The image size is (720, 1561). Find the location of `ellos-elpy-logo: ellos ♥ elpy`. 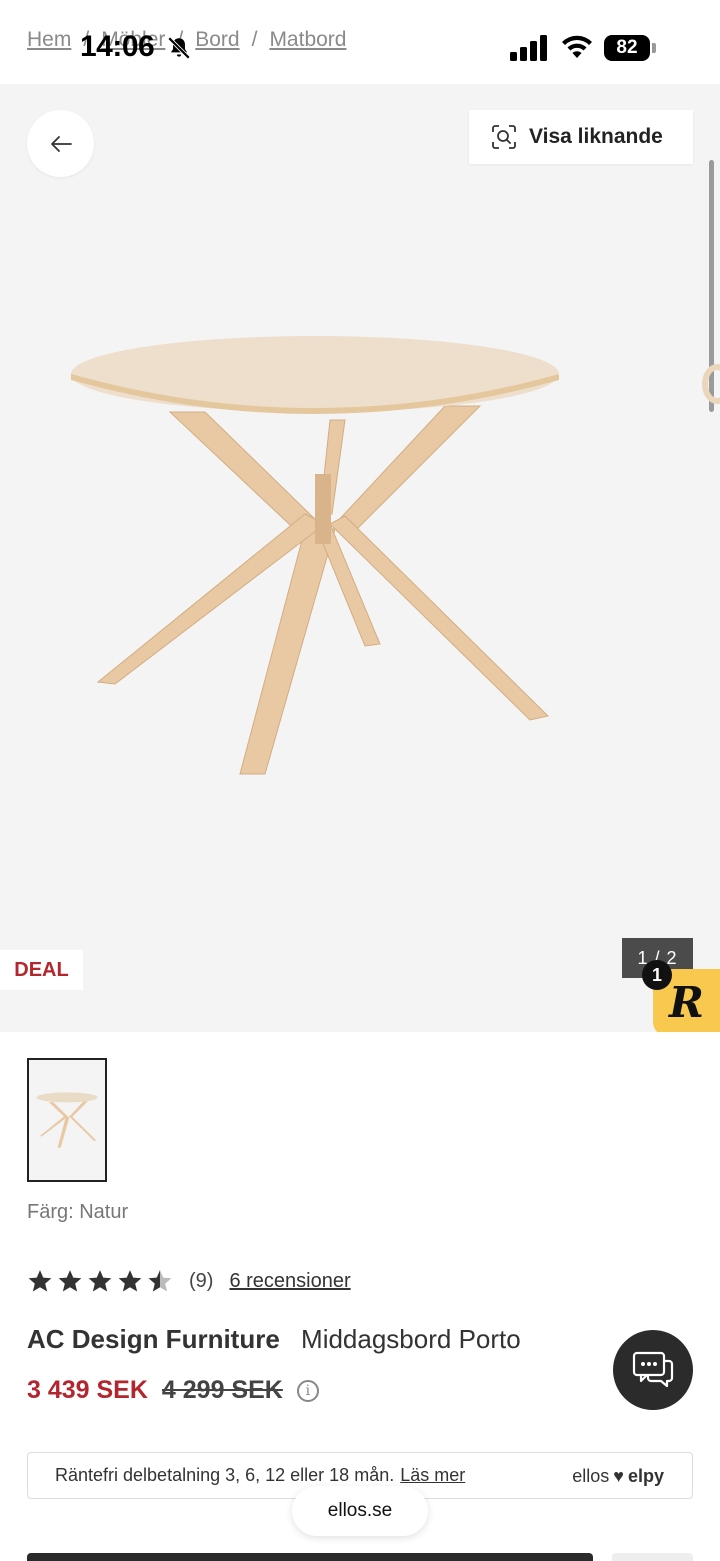

ellos-elpy-logo: ellos ♥ elpy is located at coordinates (618, 1476).